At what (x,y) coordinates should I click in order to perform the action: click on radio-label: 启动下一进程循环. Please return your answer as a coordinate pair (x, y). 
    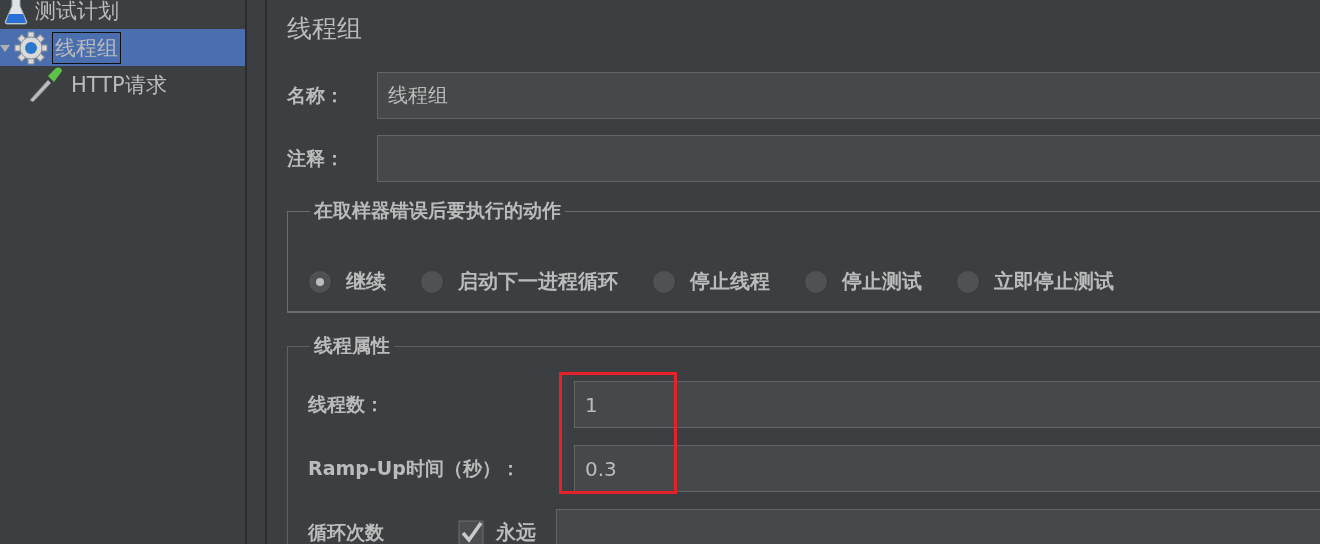
    Looking at the image, I should click on (538, 281).